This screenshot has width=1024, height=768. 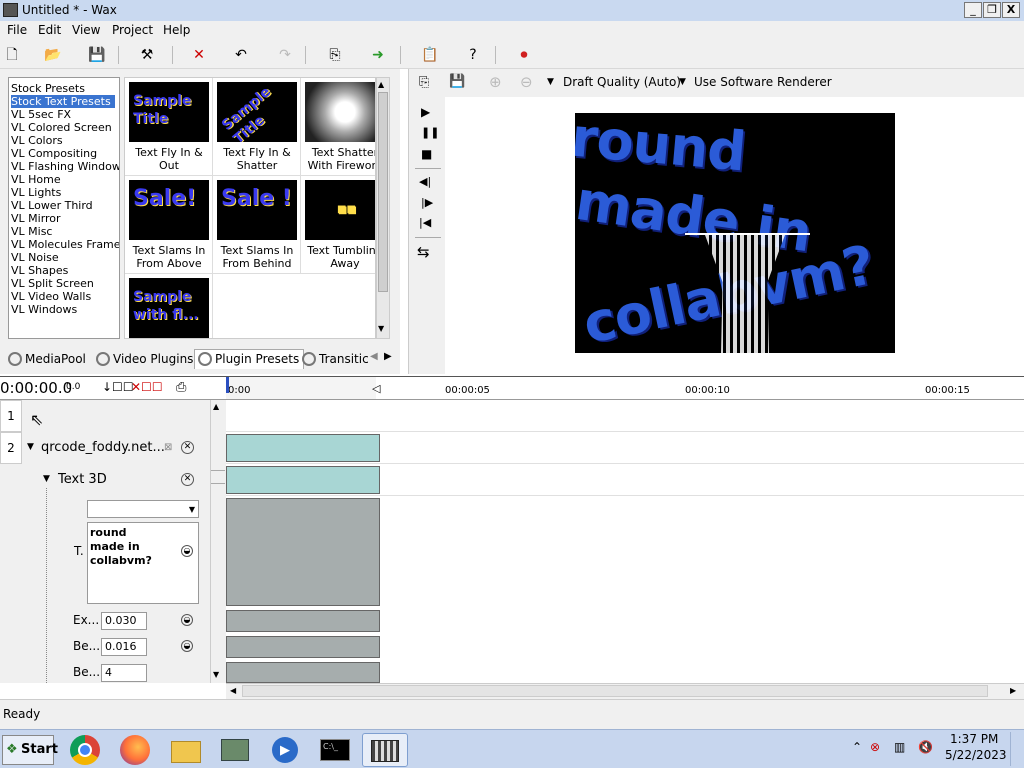 What do you see at coordinates (303, 480) in the screenshot?
I see `effect-block` at bounding box center [303, 480].